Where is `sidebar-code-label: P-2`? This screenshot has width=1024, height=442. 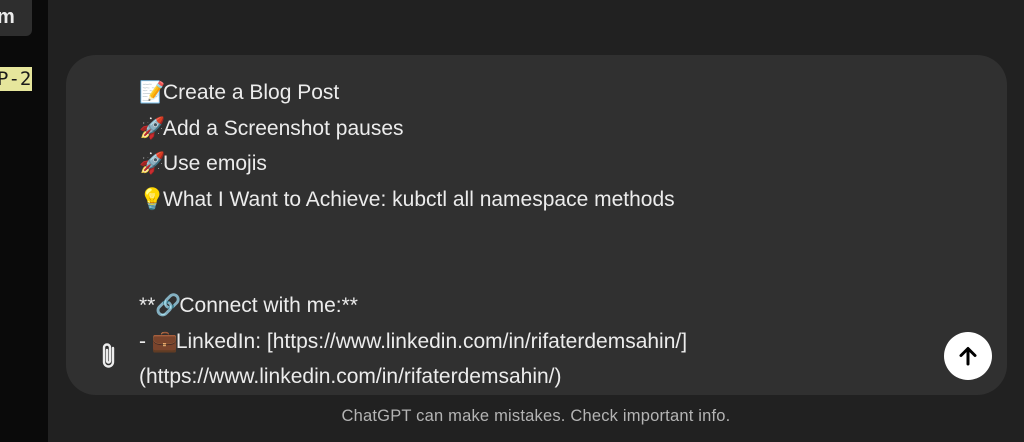
sidebar-code-label: P-2 is located at coordinates (16, 79).